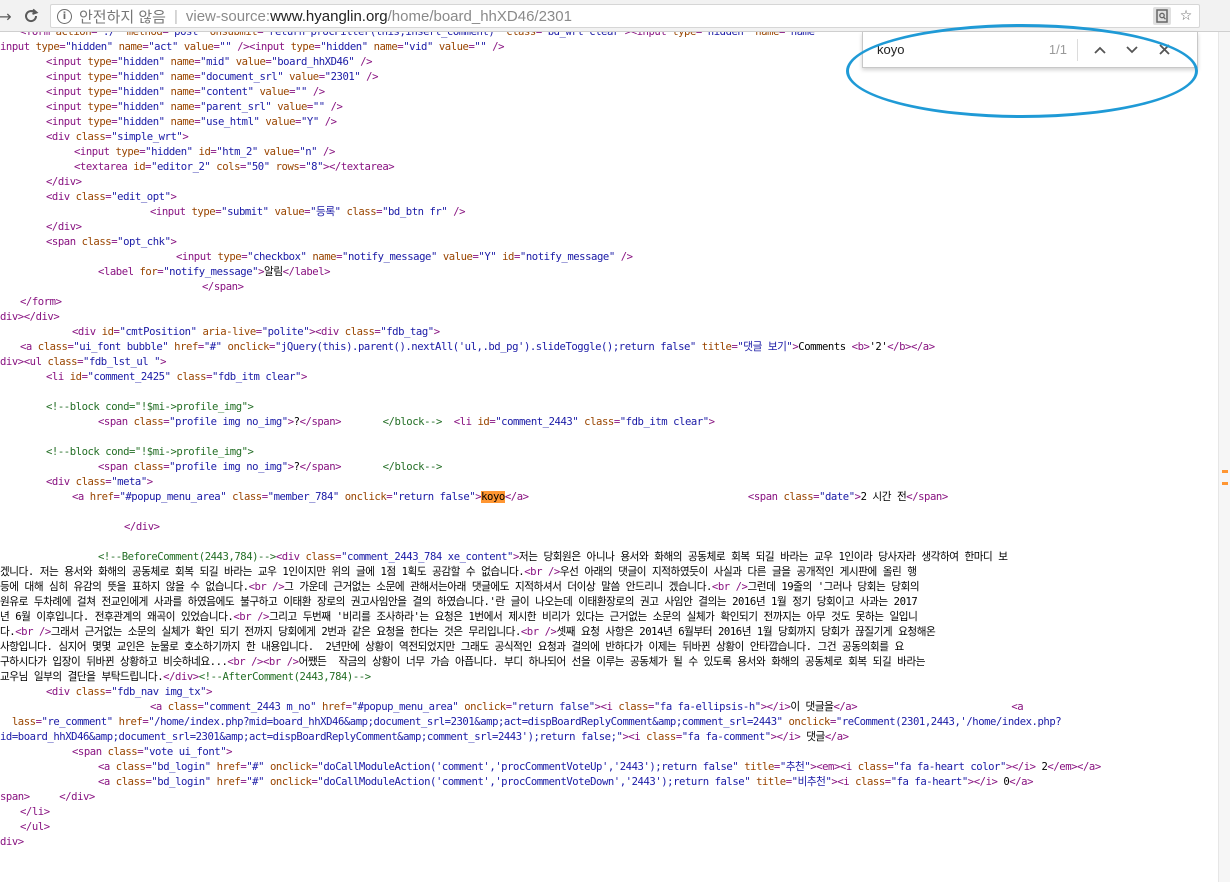  I want to click on source-token: "member_784", so click(306, 497).